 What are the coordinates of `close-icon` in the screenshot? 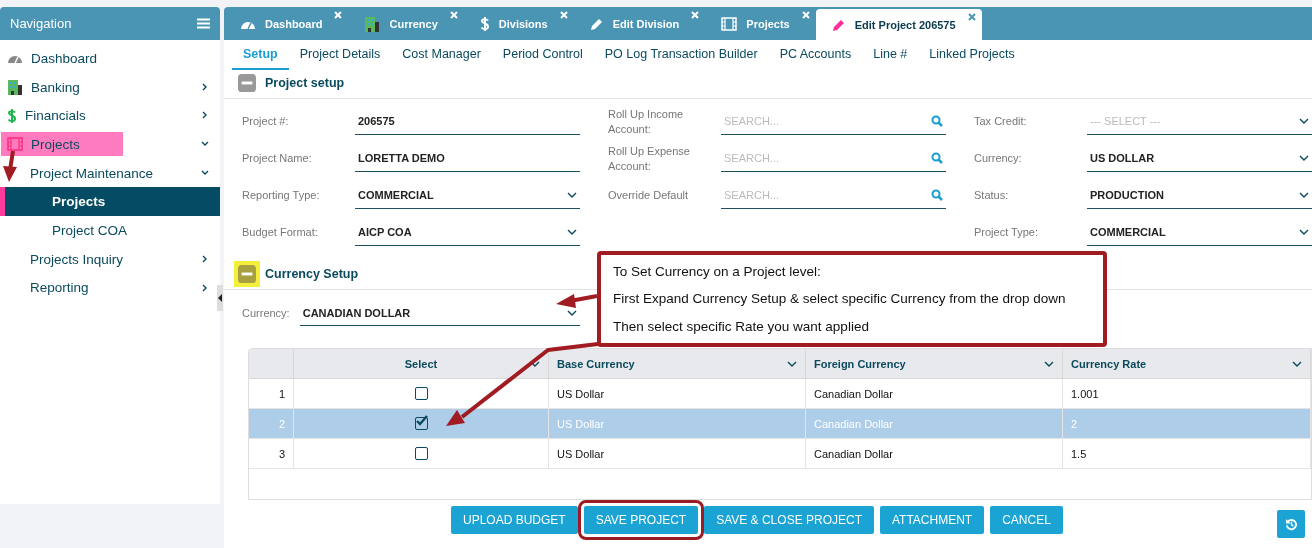 It's located at (971, 17).